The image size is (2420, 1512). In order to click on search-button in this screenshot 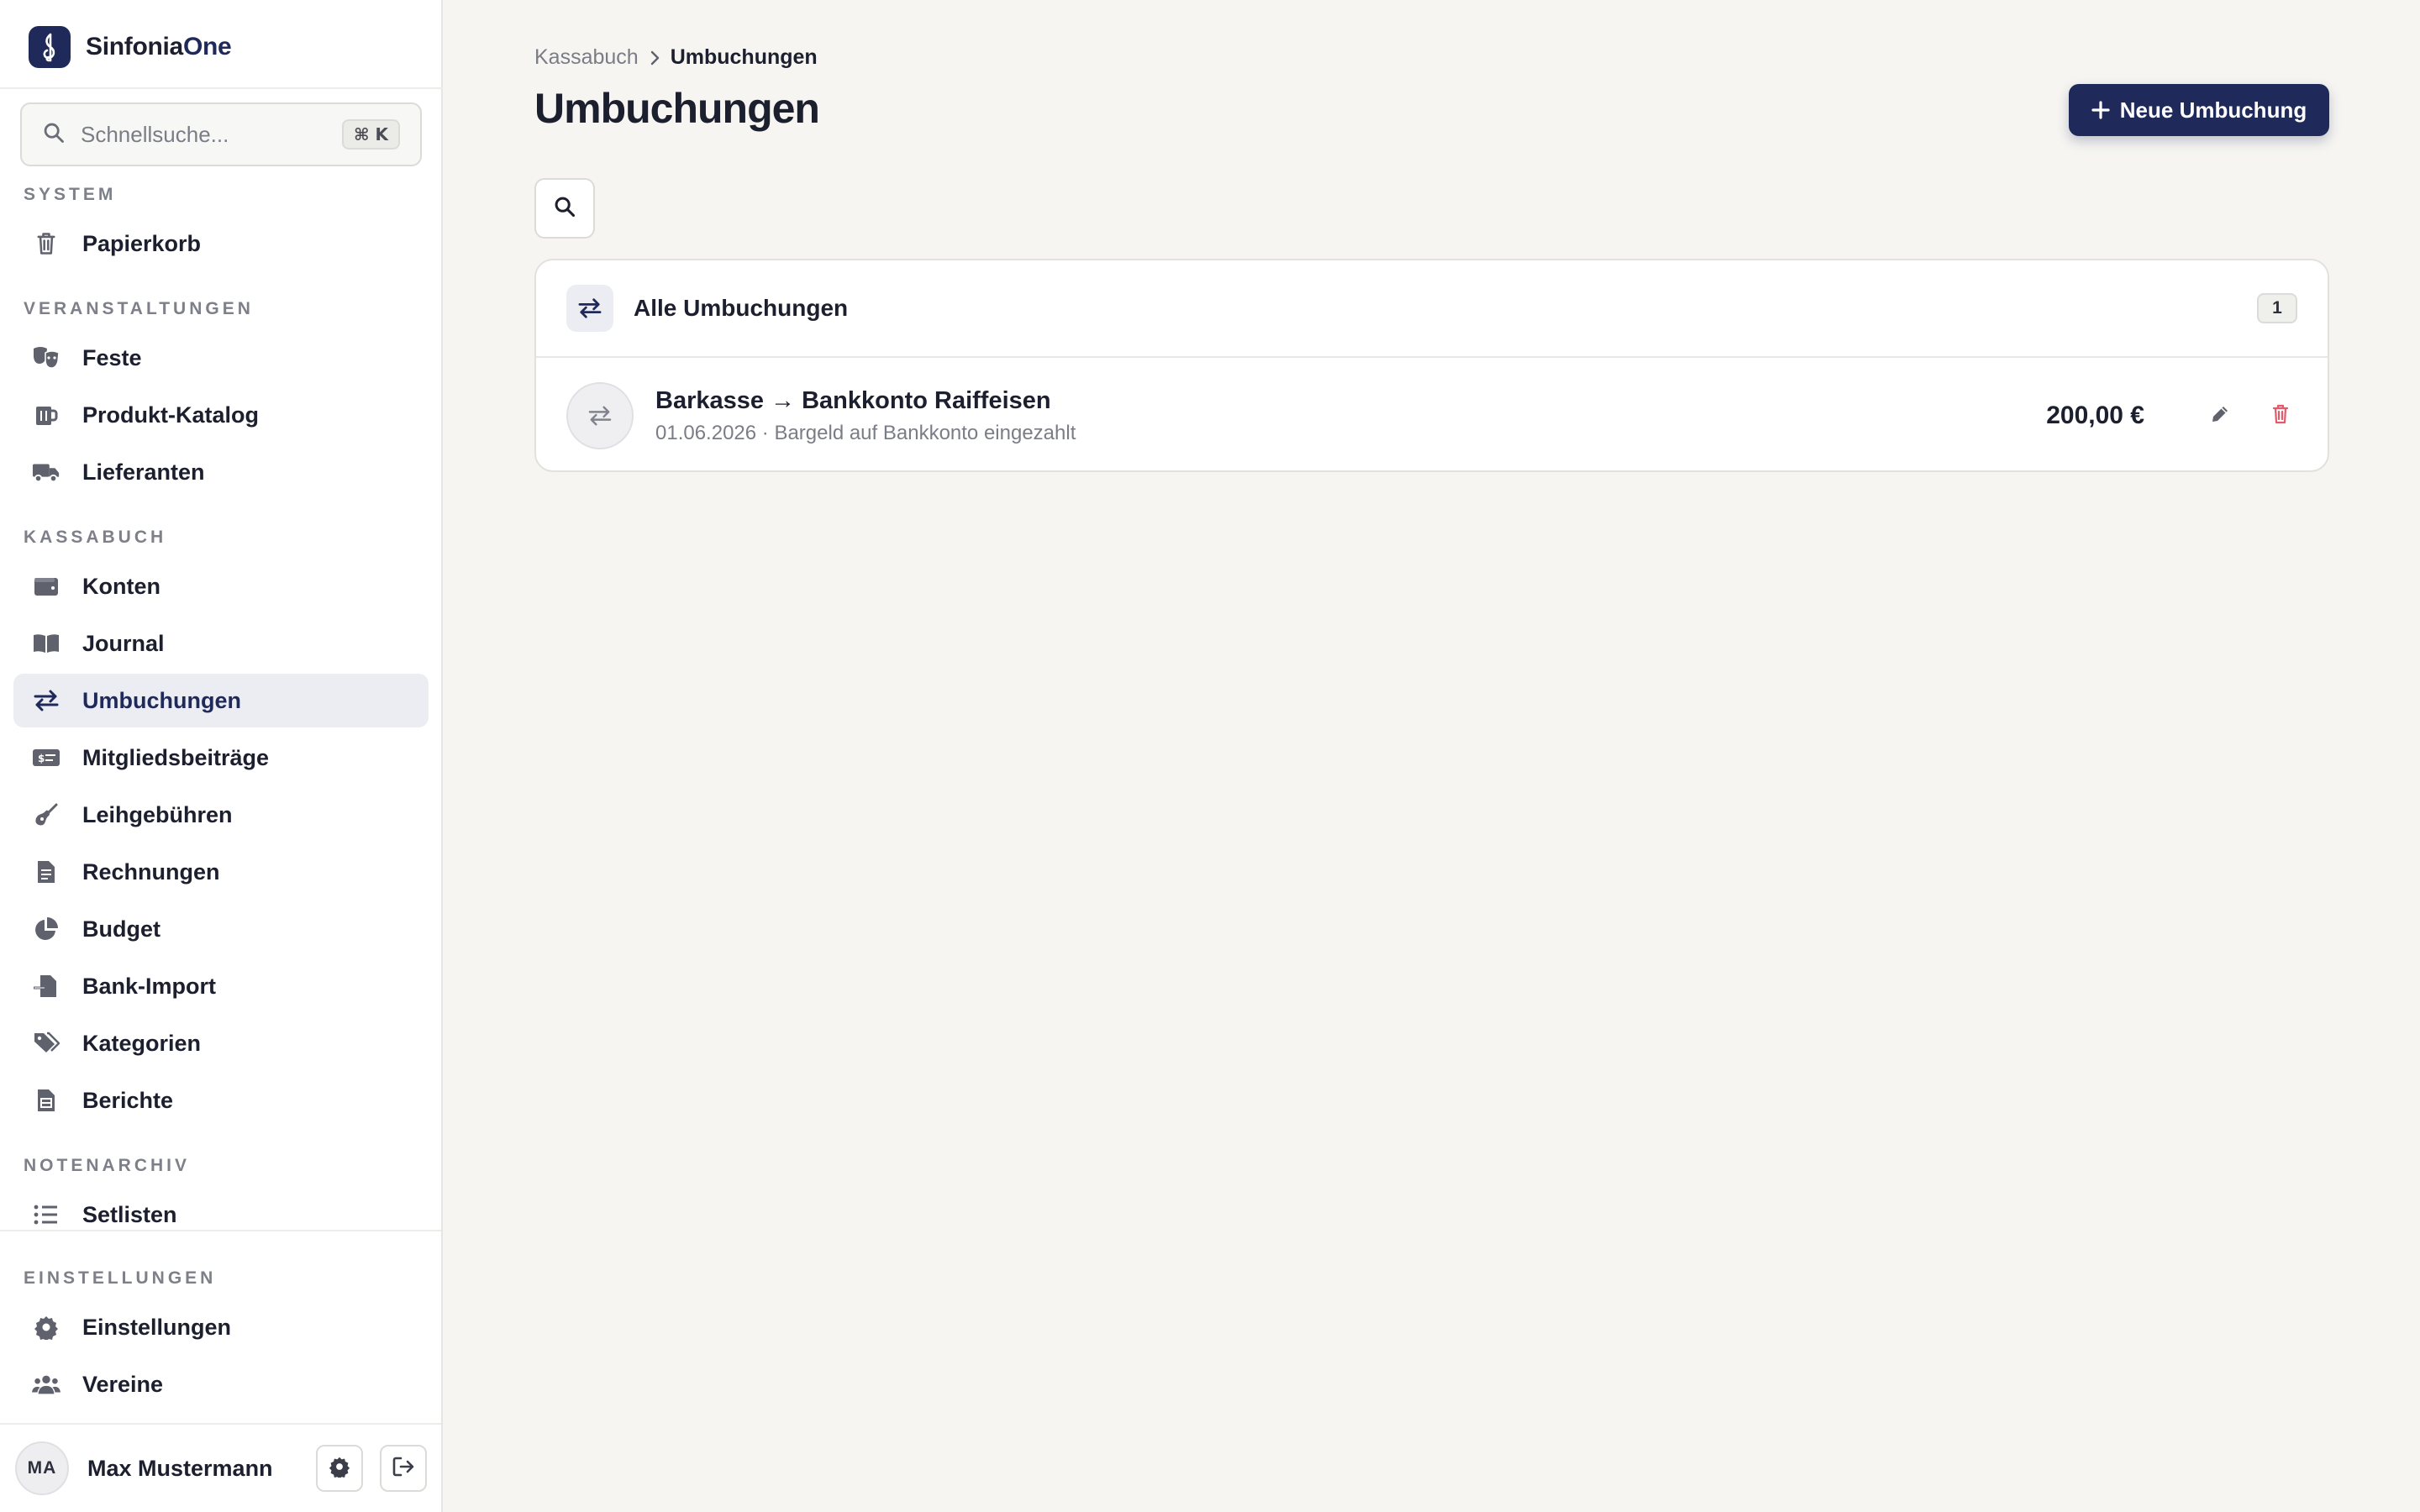, I will do `click(564, 208)`.